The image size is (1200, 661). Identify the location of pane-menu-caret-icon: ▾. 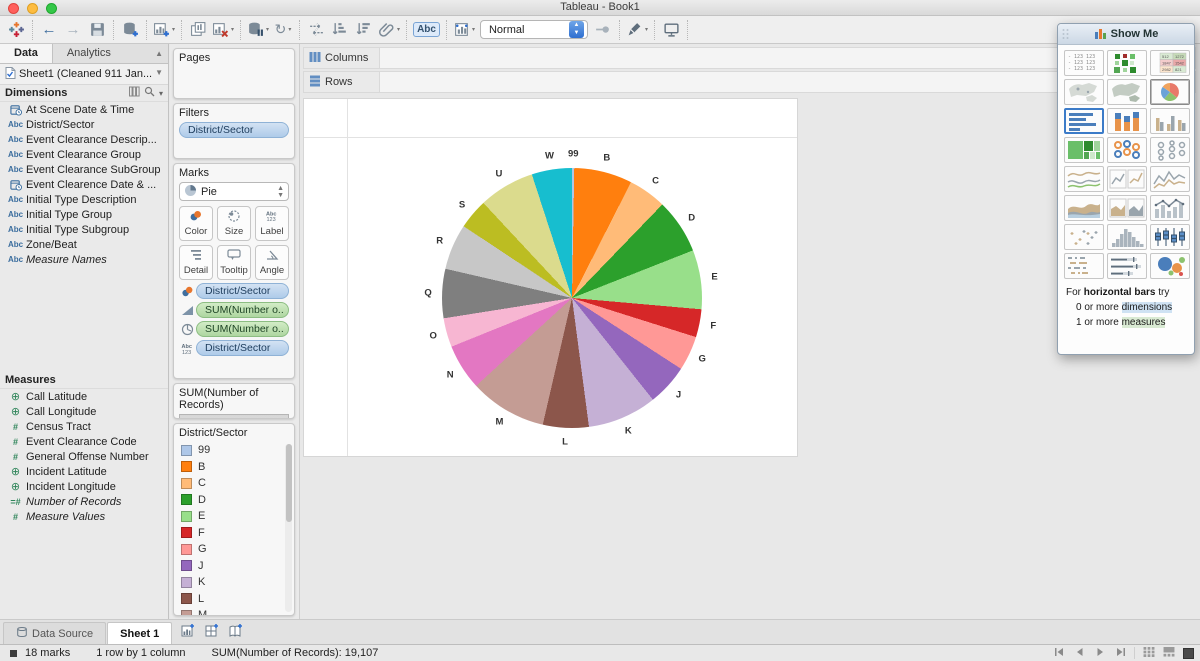
(161, 93).